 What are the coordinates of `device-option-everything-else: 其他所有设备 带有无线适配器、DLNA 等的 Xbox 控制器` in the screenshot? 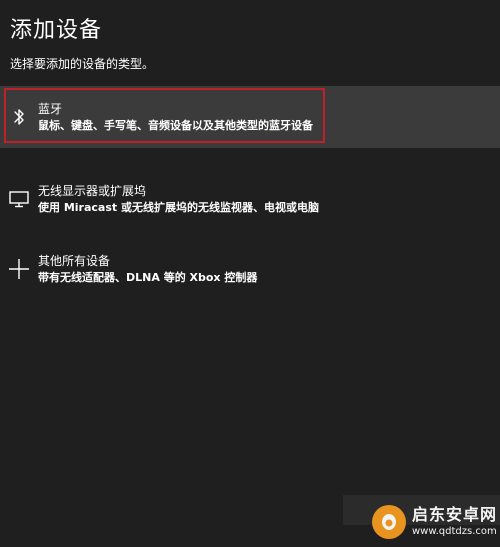 It's located at (250, 269).